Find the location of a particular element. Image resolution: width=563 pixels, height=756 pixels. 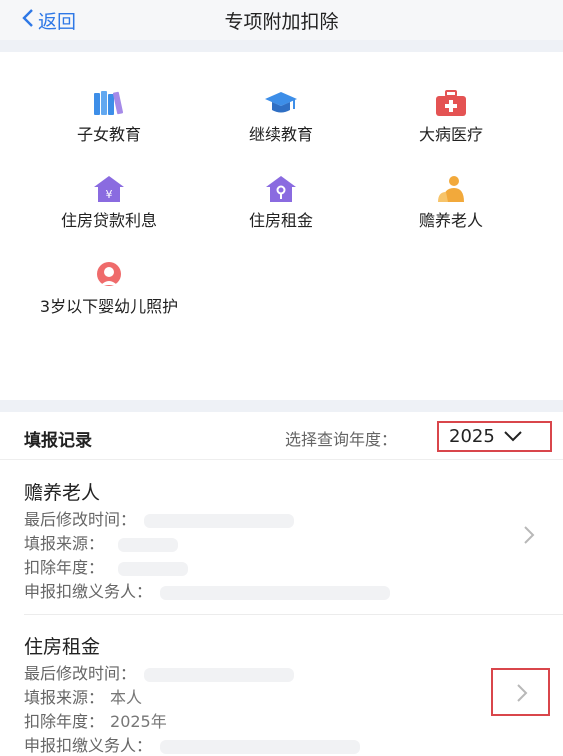

category-elderly-support: 赡养老人 is located at coordinates (451, 203).